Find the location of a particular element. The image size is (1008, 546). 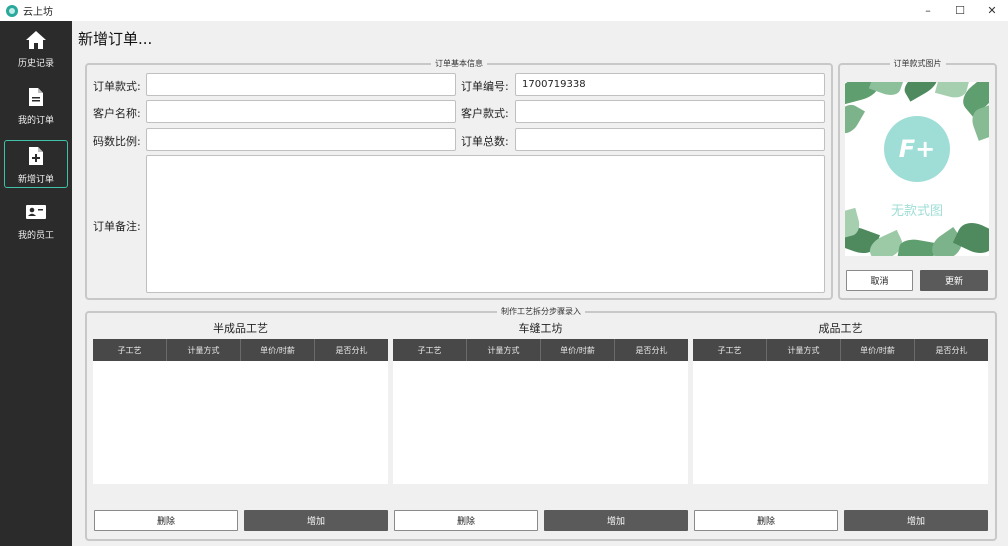

customer-style-label: 客户款式: is located at coordinates (485, 113).